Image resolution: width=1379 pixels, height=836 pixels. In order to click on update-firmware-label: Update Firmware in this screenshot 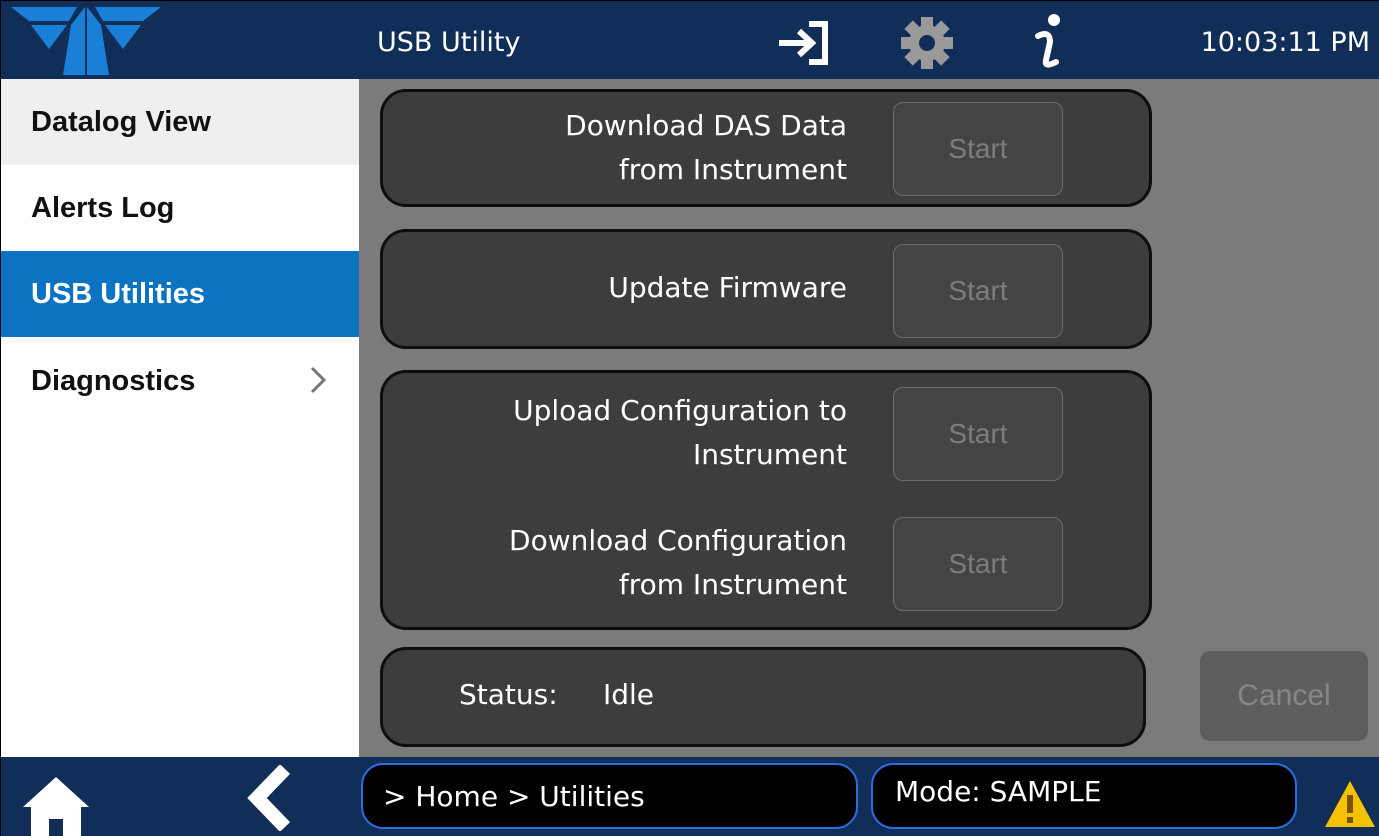, I will do `click(727, 287)`.